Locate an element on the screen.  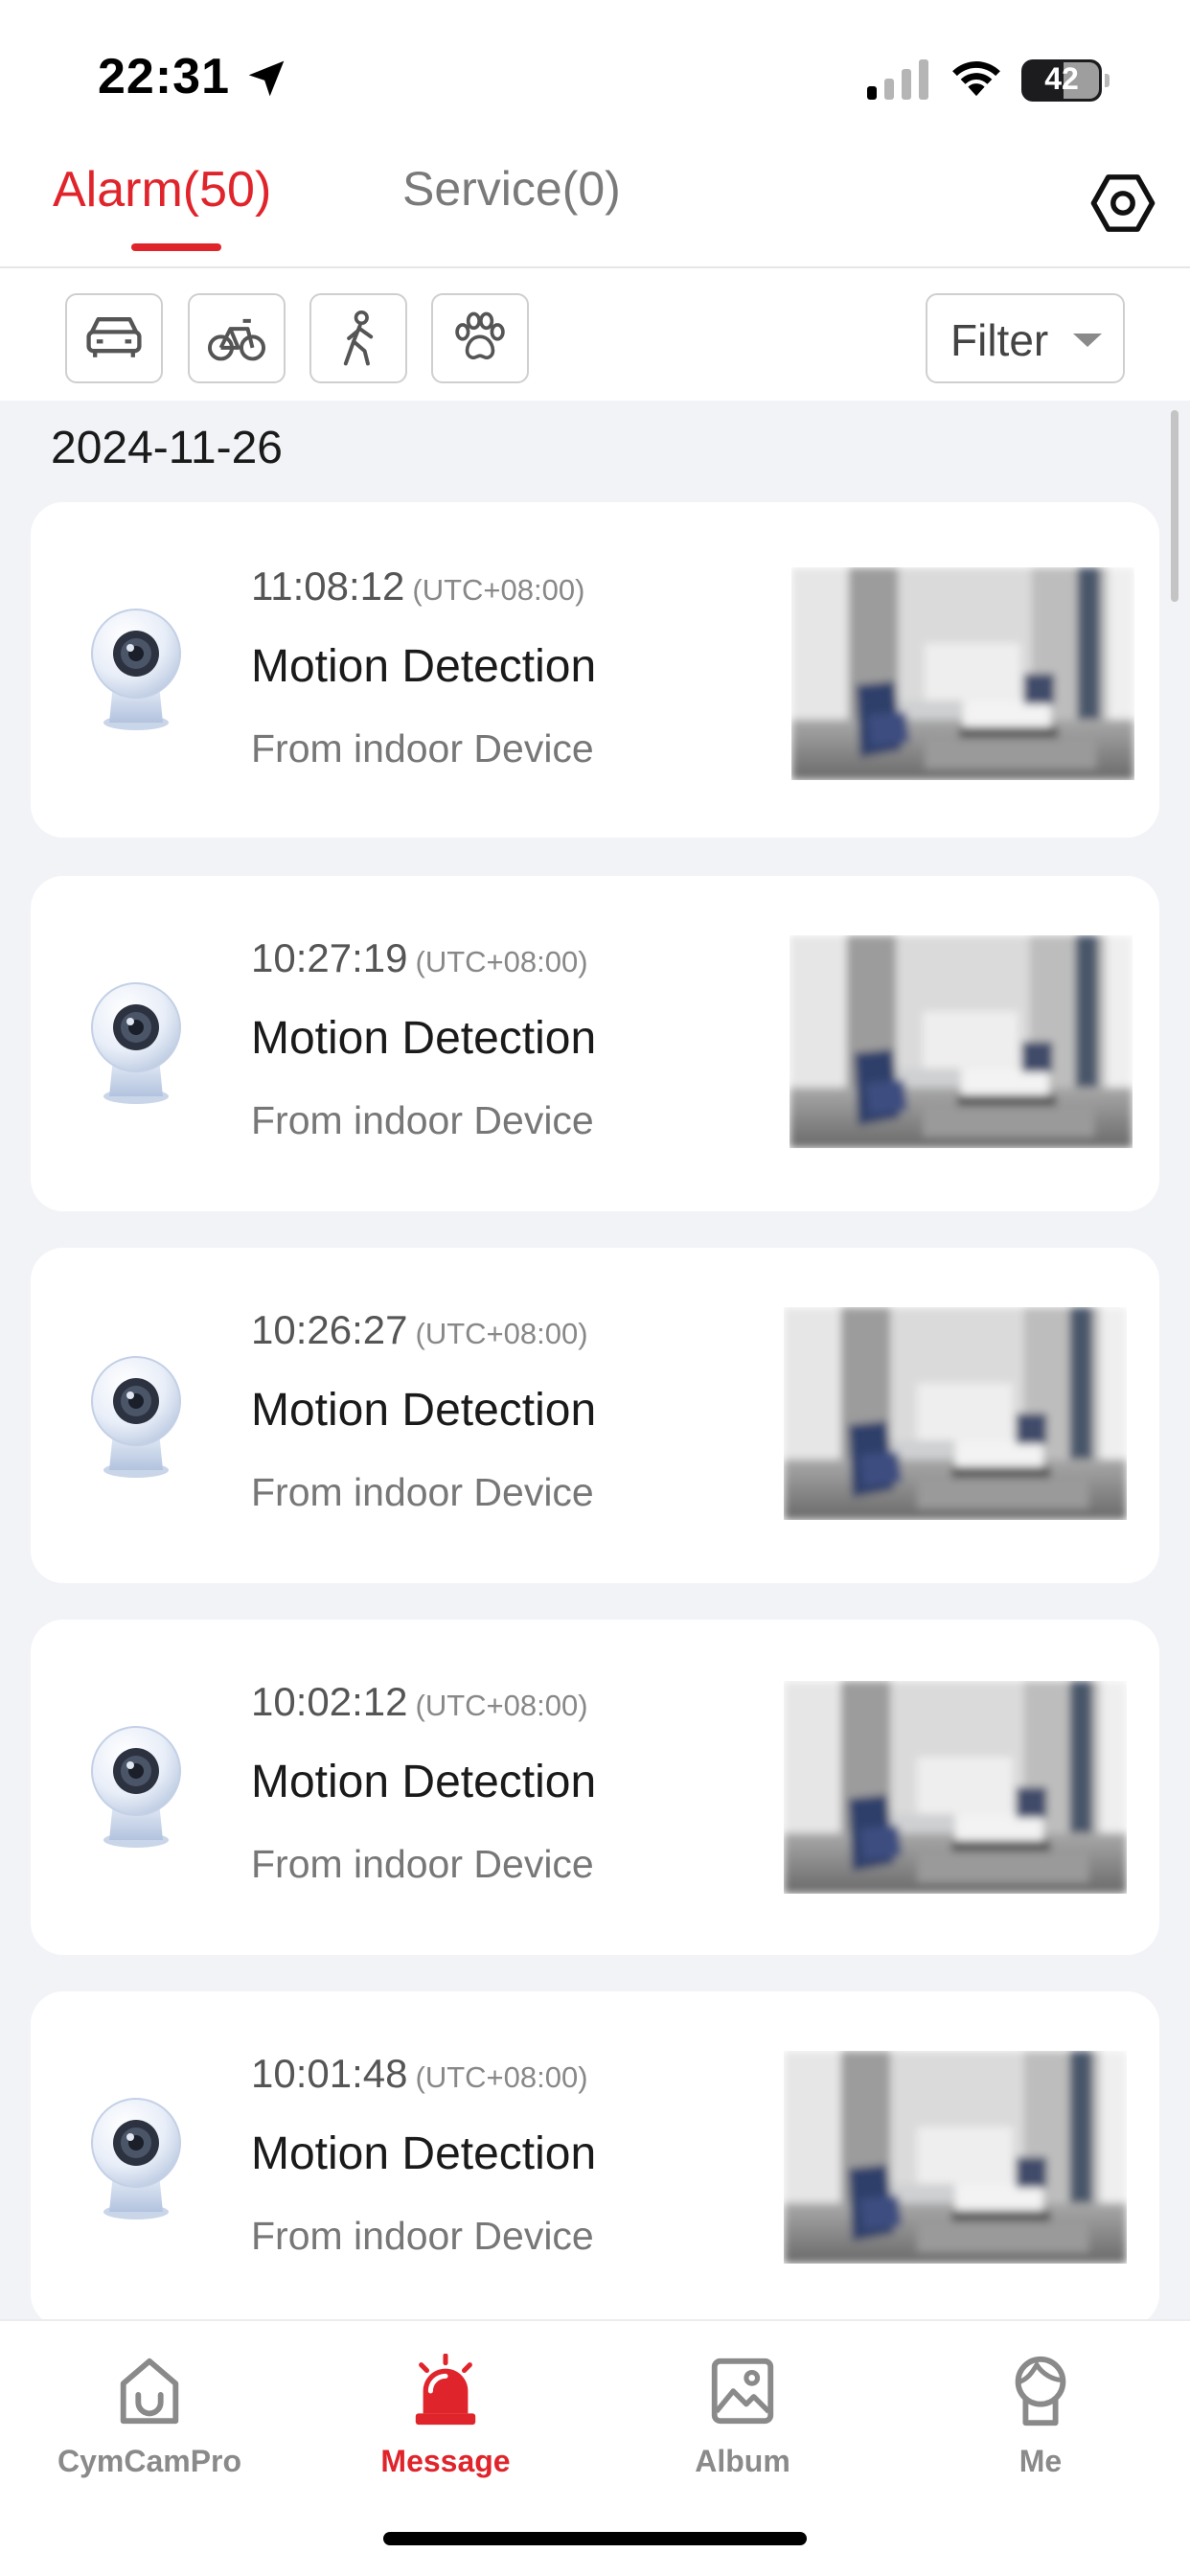
battery-level: 42 is located at coordinates (1062, 78).